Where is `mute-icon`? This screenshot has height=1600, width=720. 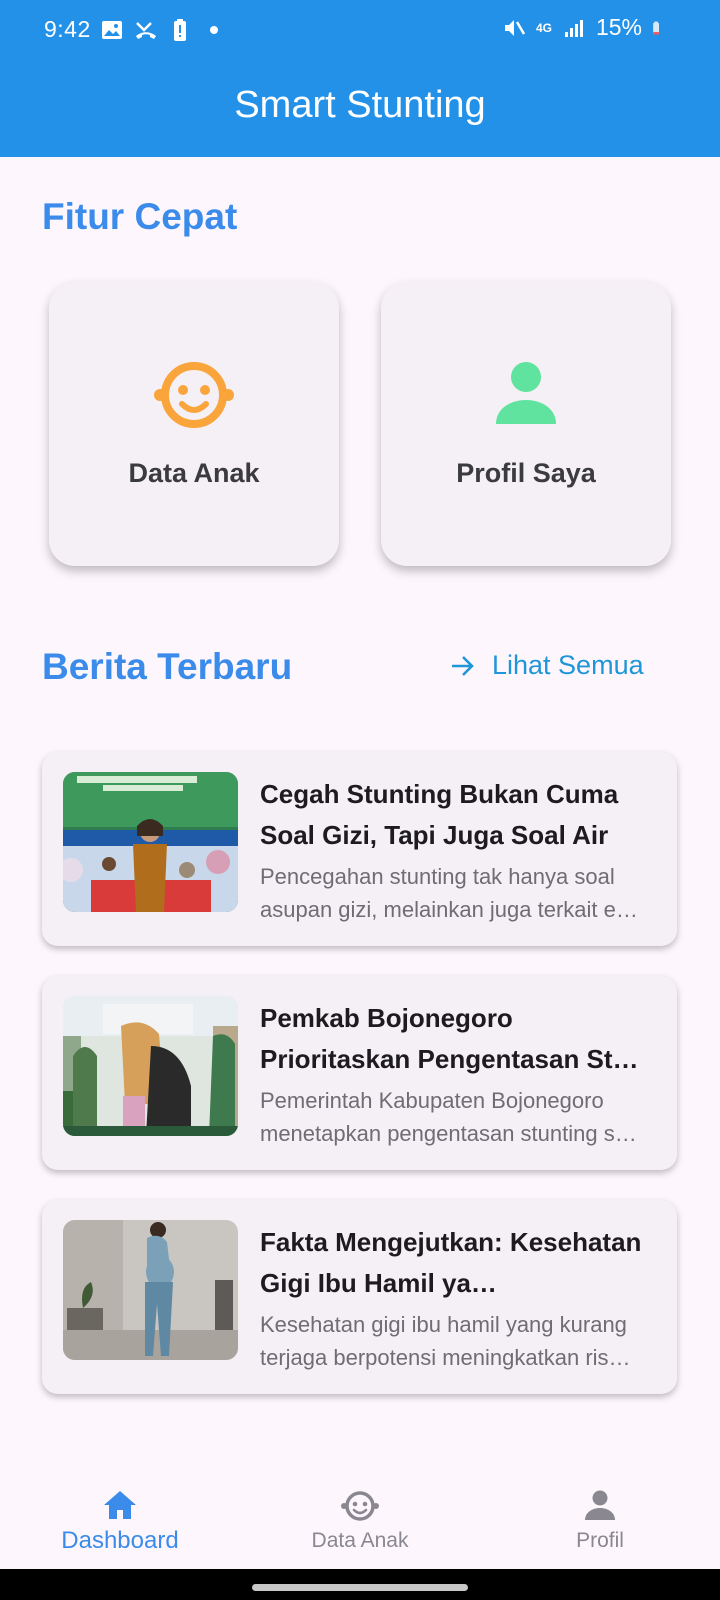
mute-icon is located at coordinates (515, 27).